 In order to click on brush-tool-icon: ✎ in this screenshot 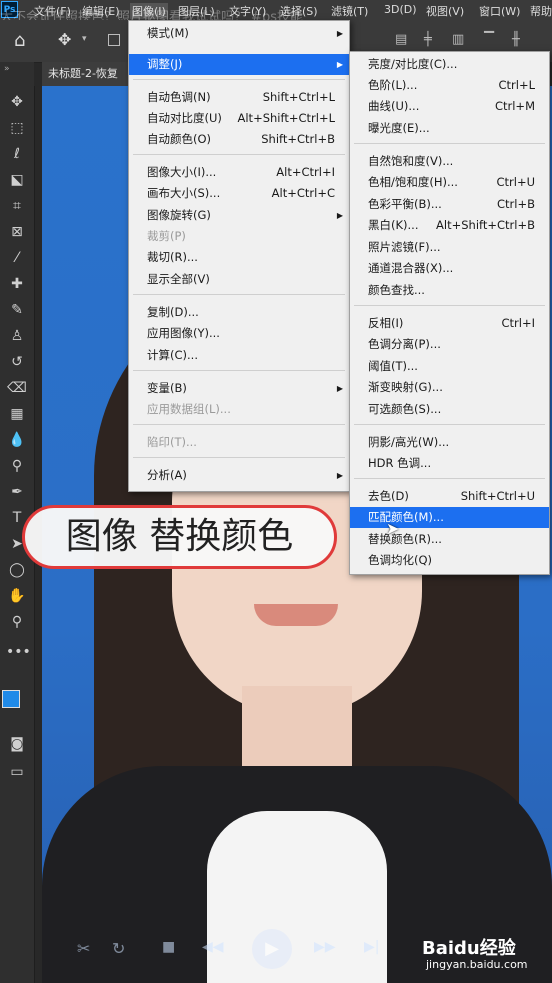, I will do `click(17, 310)`.